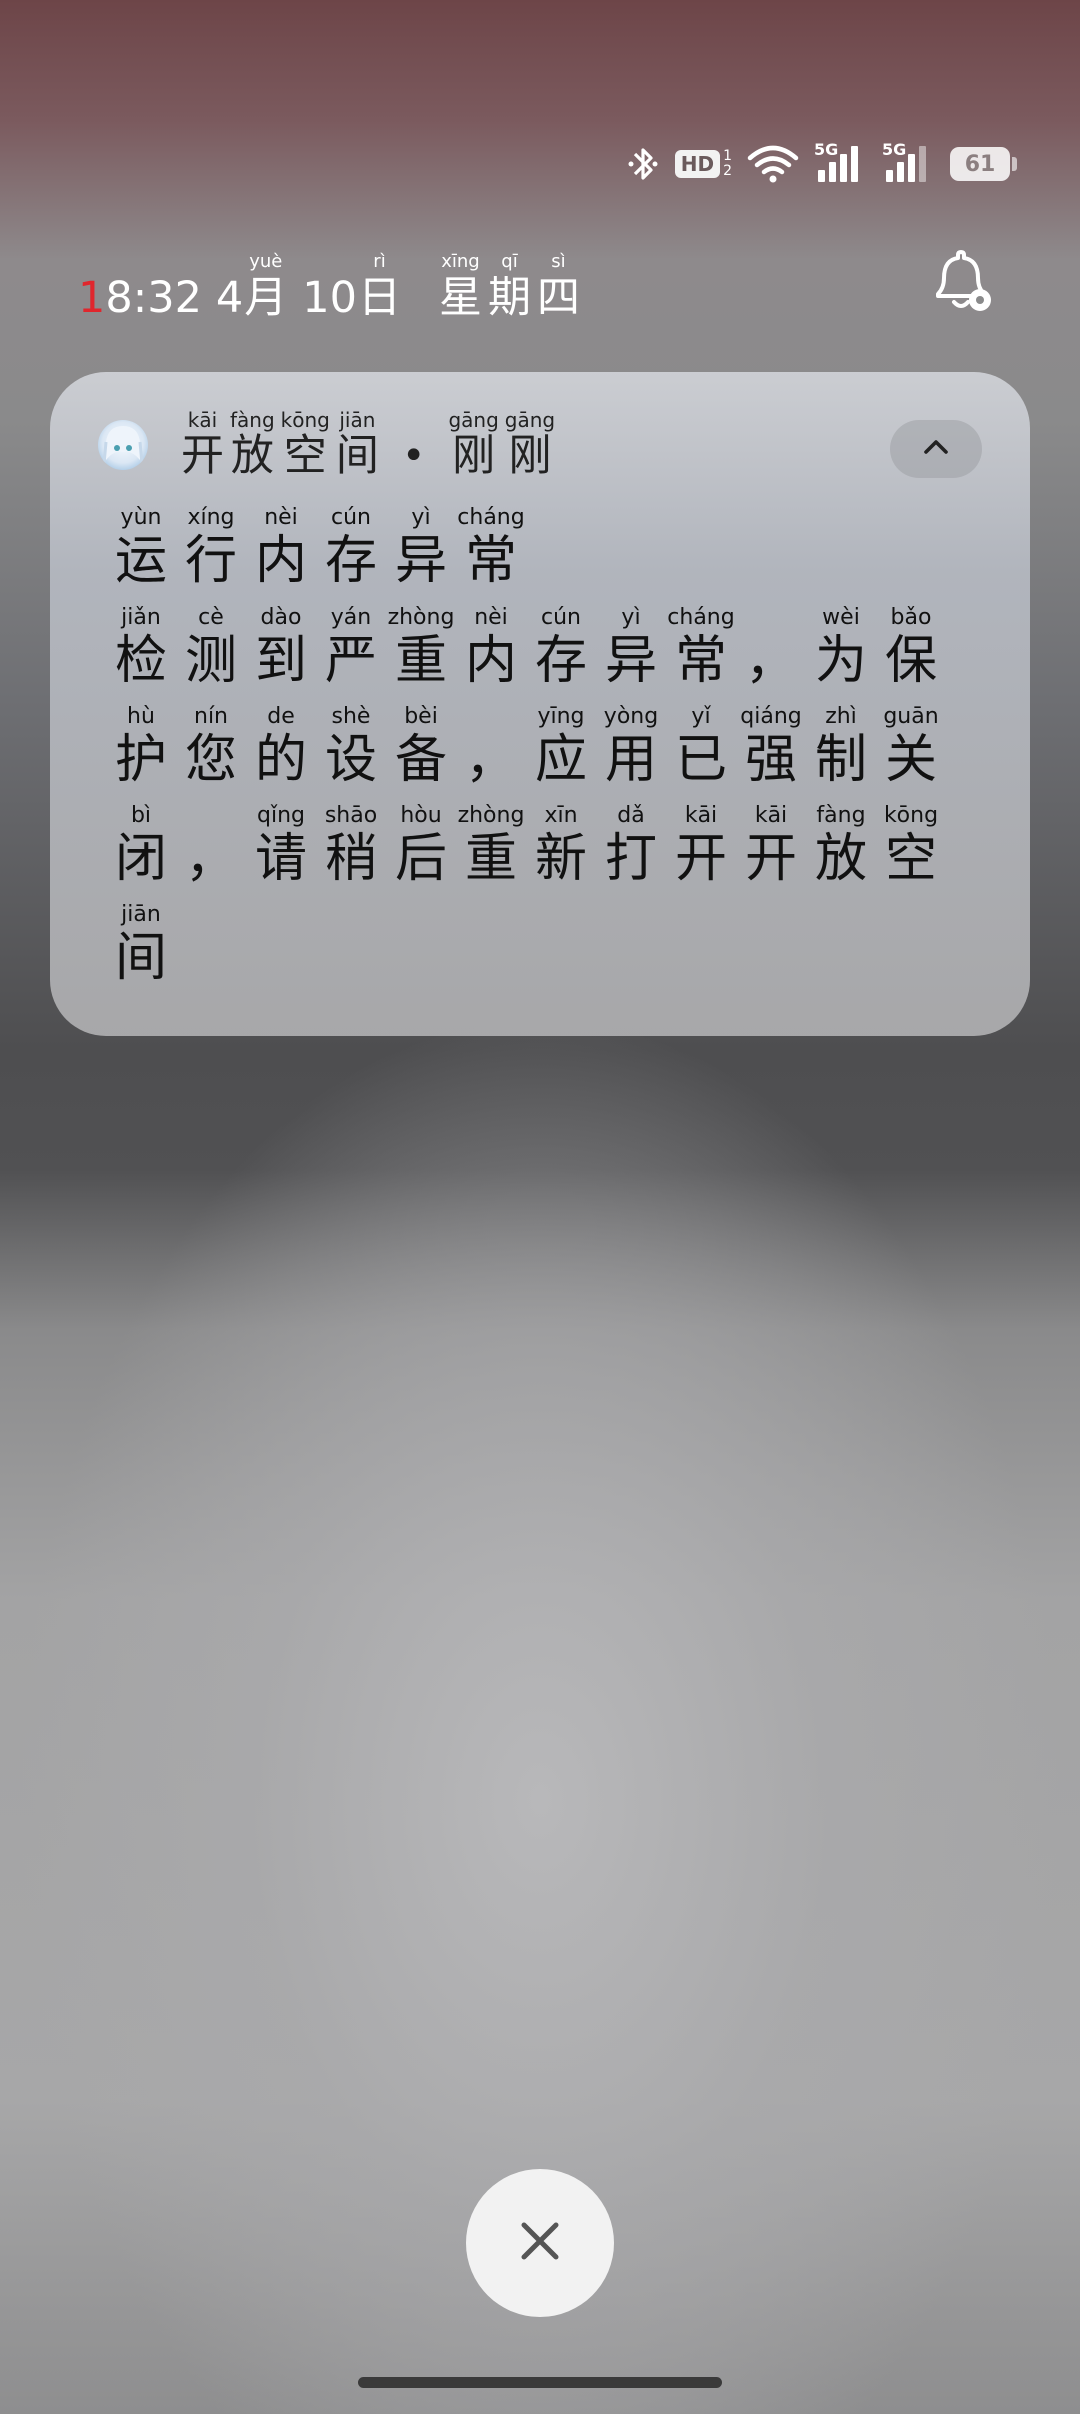 Image resolution: width=1080 pixels, height=2414 pixels. I want to click on time-ago-char: gāng 刚, so click(530, 446).